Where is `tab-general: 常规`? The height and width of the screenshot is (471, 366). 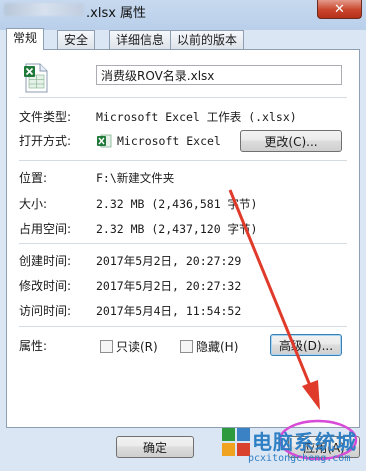 tab-general: 常规 is located at coordinates (25, 39).